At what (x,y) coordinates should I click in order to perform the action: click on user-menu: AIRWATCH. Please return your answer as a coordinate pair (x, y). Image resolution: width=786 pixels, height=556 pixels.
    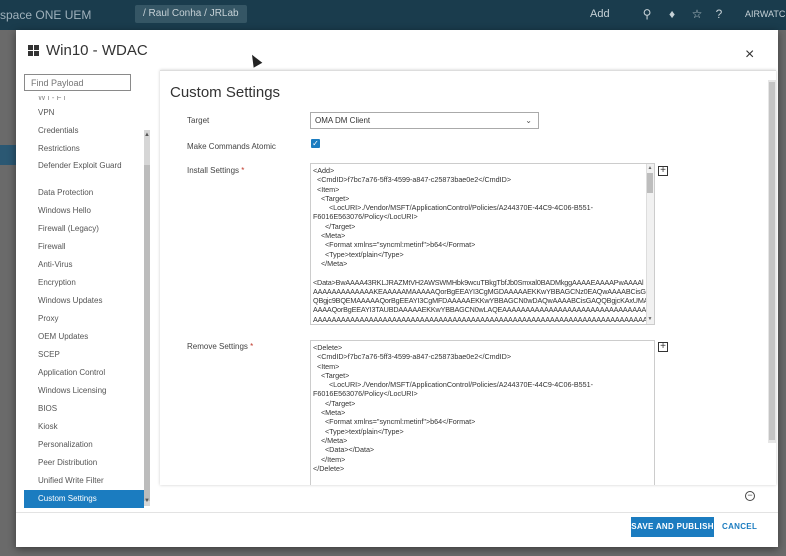
    Looking at the image, I should click on (765, 14).